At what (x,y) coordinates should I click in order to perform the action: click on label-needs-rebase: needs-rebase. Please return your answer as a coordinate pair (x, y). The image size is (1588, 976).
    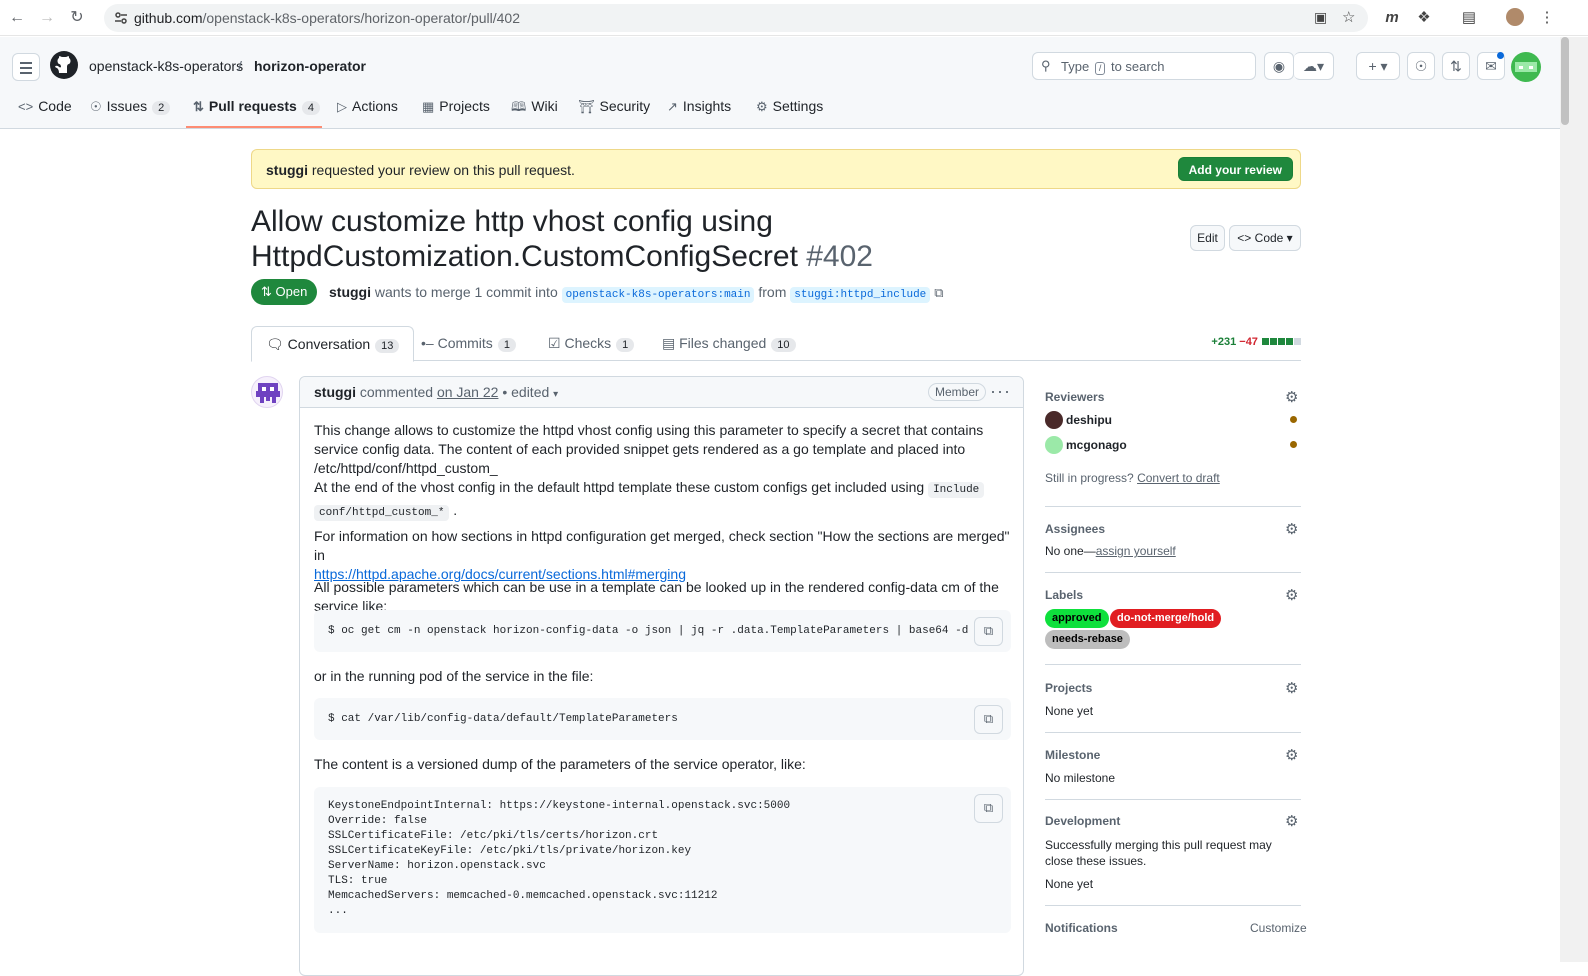
    Looking at the image, I should click on (1087, 639).